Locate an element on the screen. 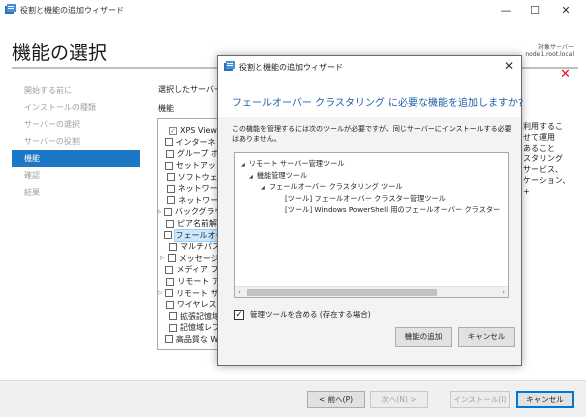 Image resolution: width=586 pixels, height=417 pixels. tree-item: ◢ リモート サーバー管理ツール is located at coordinates (293, 164).